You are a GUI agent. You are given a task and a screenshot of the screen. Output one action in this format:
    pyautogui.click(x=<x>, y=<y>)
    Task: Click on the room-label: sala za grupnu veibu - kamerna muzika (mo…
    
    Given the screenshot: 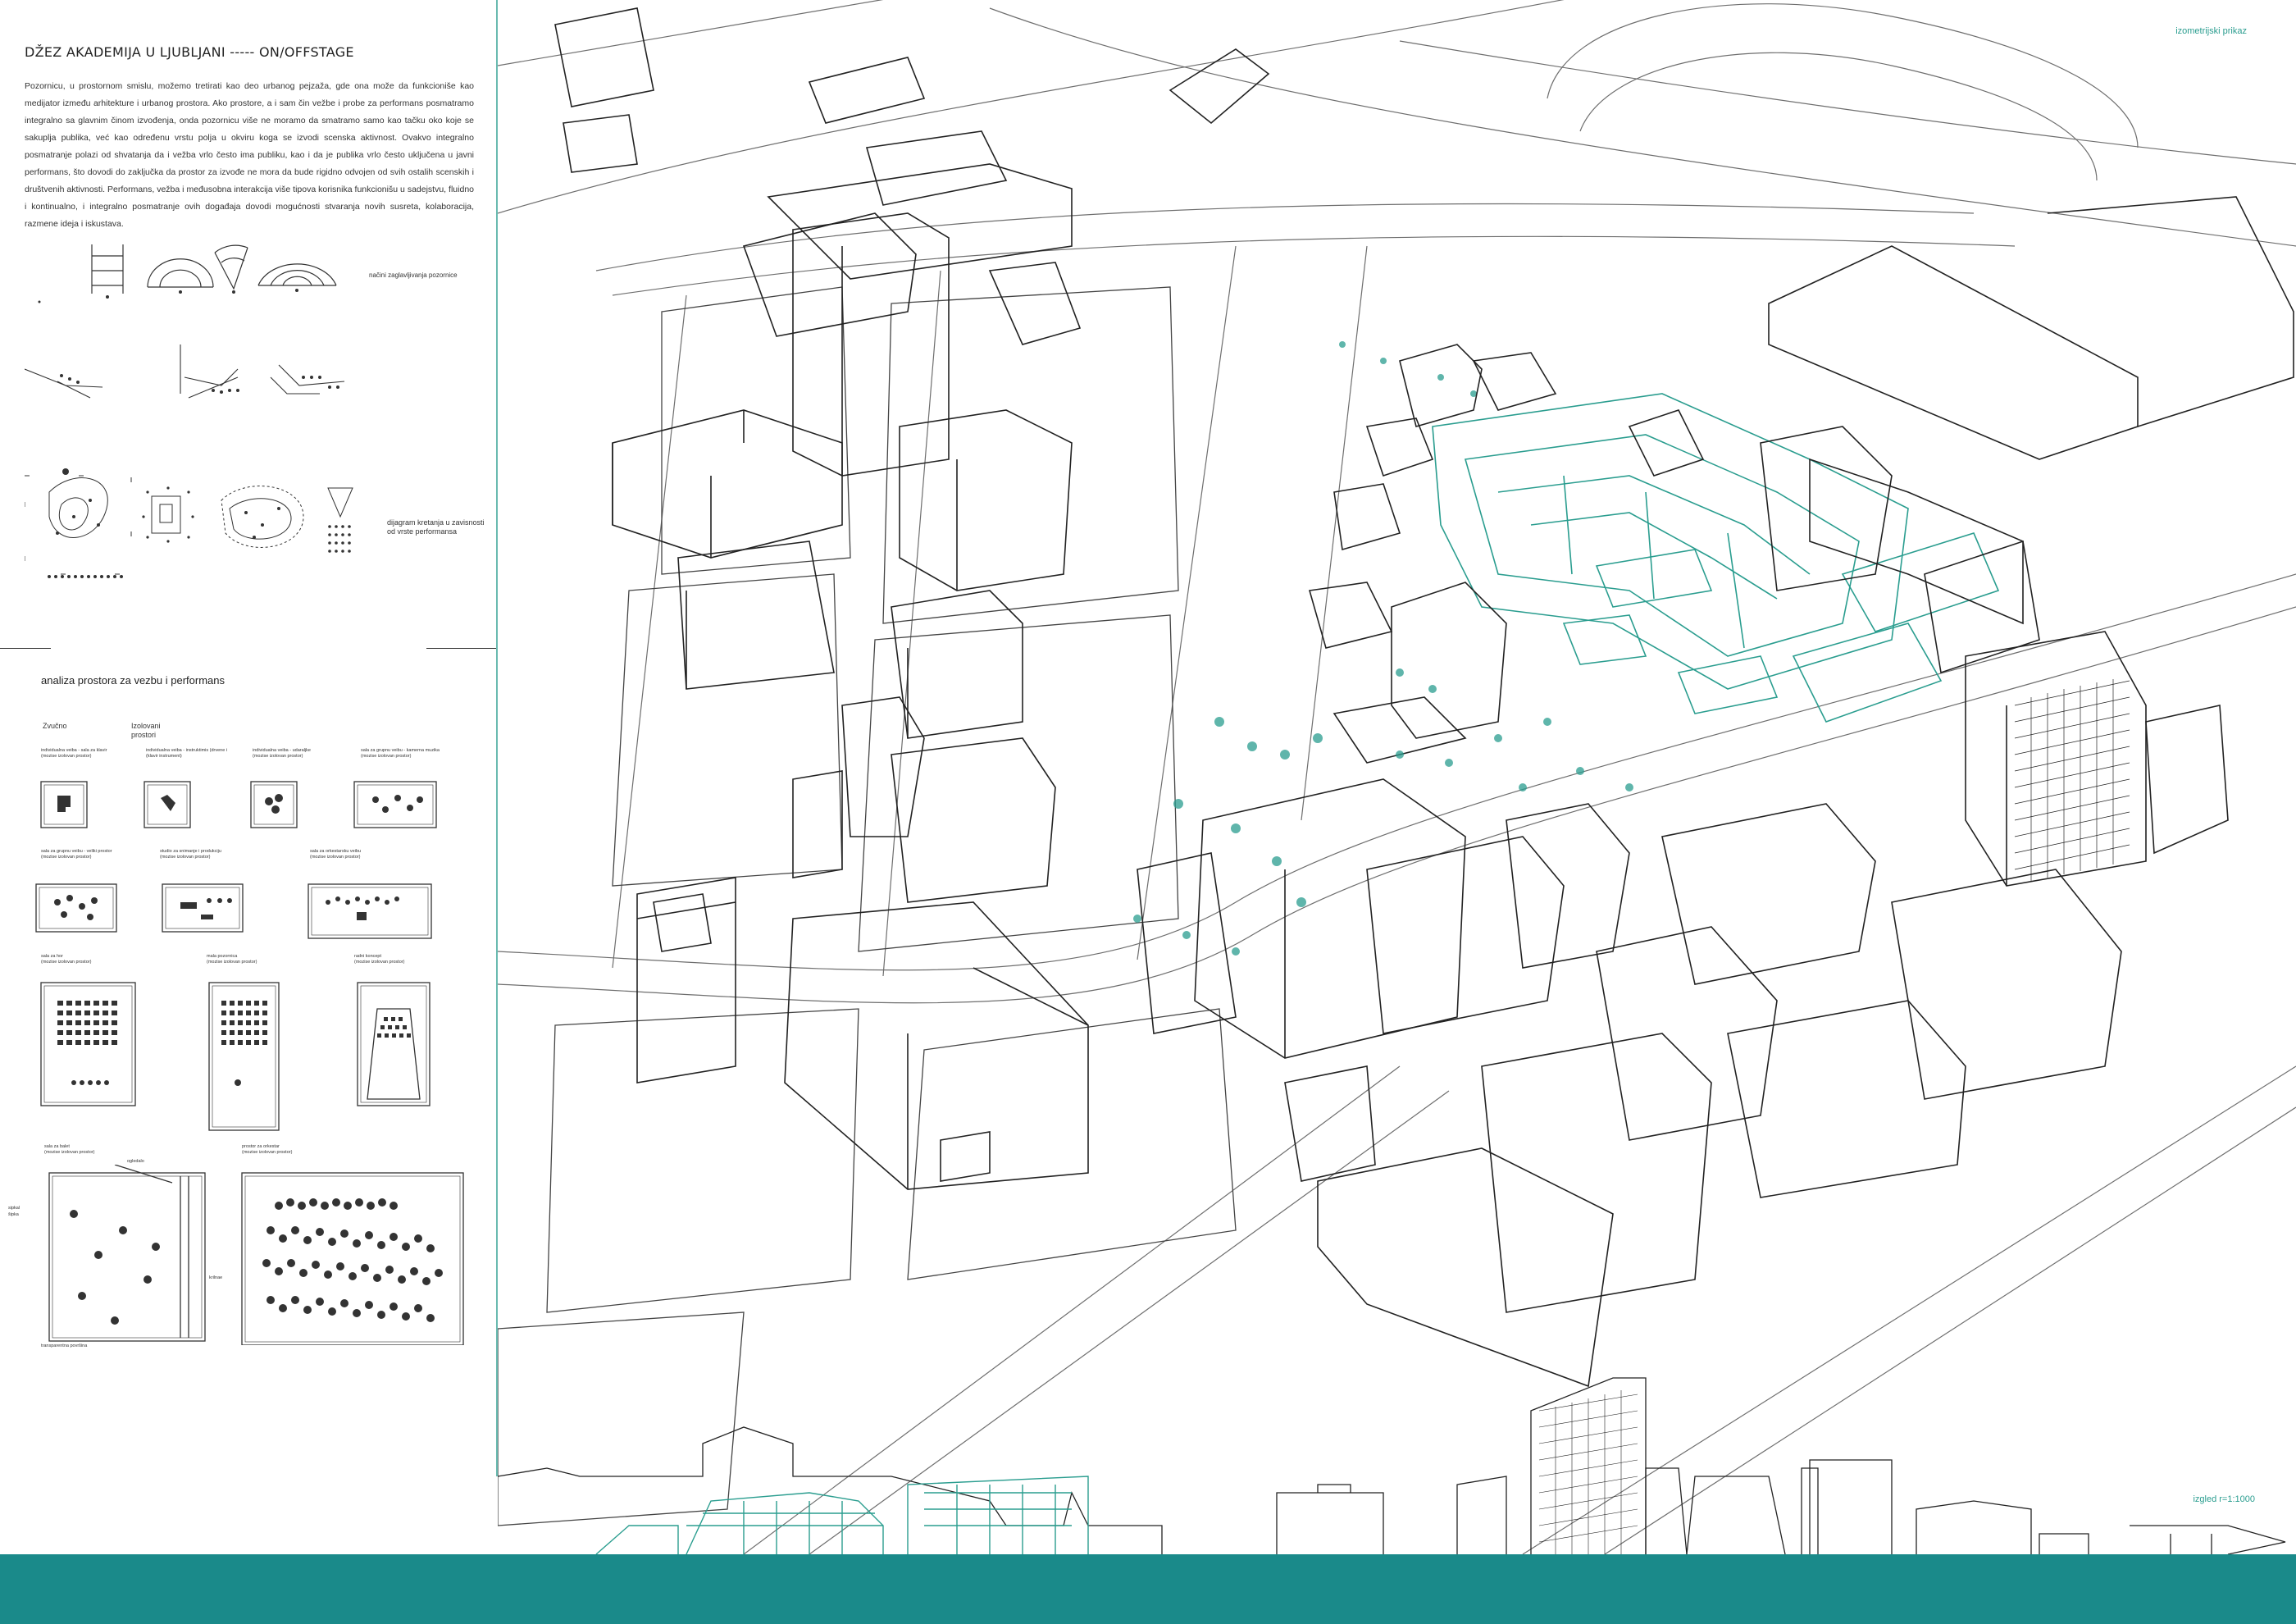 What is the action you would take?
    pyautogui.click(x=400, y=753)
    